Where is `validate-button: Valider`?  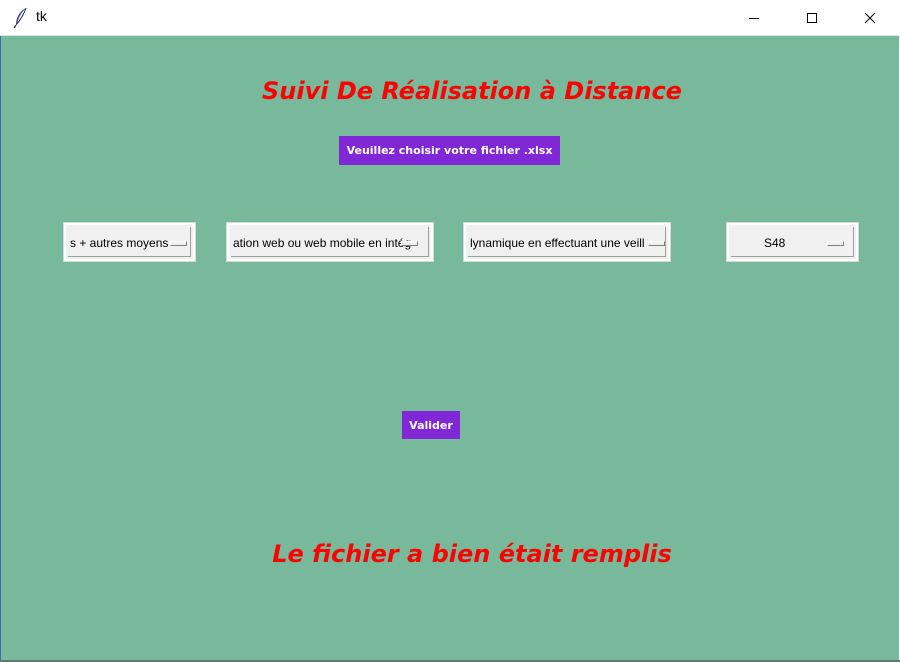 validate-button: Valider is located at coordinates (431, 425).